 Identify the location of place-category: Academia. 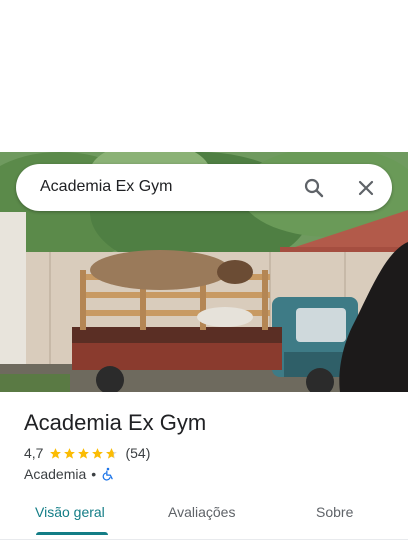
(55, 474).